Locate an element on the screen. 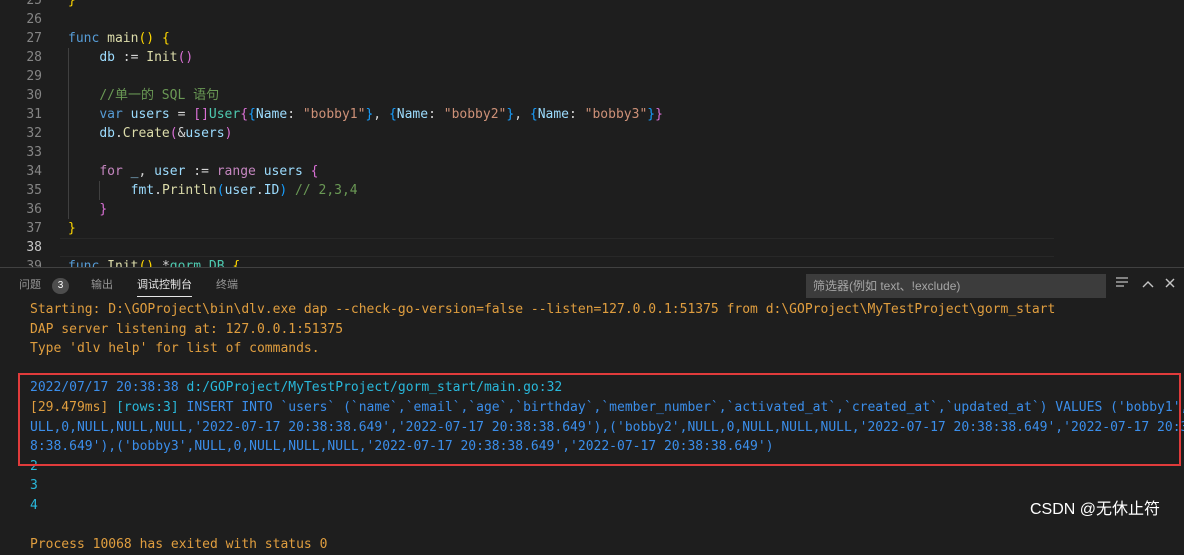 The image size is (1184, 555). line-number: 31 is located at coordinates (34, 114).